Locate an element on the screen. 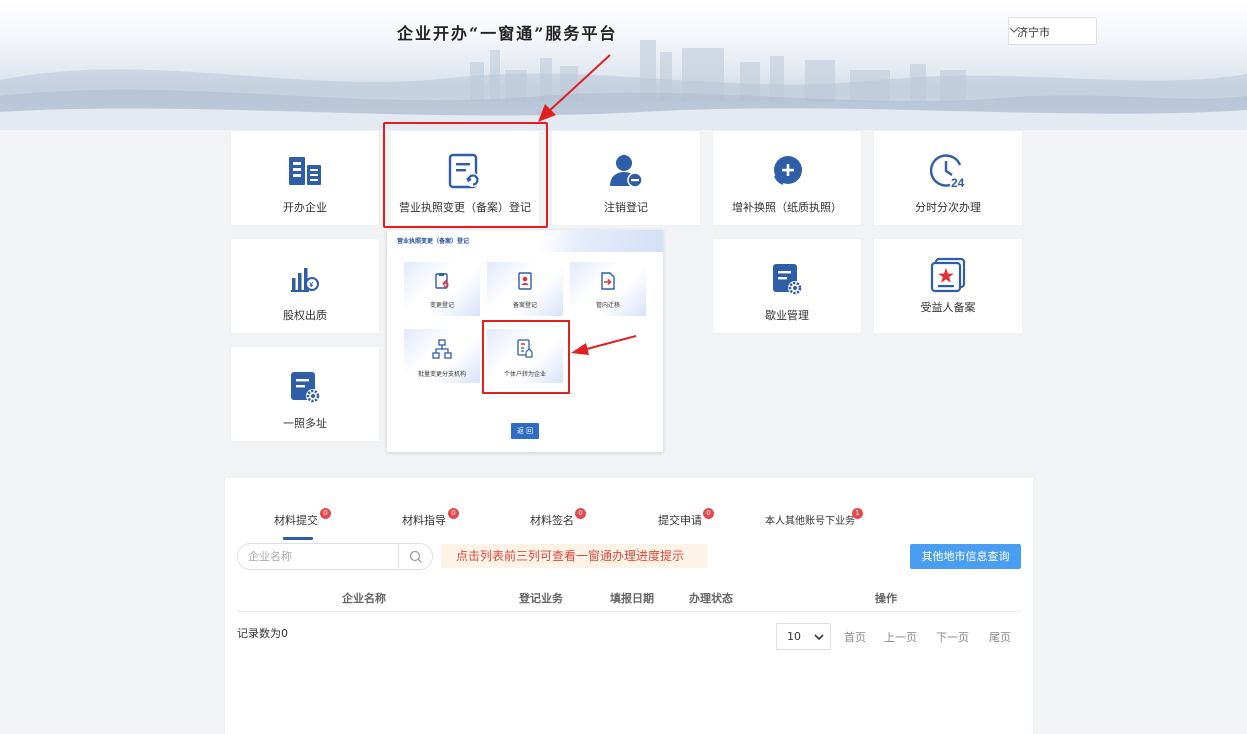  popup-item-filing-registration: 备案登记 is located at coordinates (525, 289).